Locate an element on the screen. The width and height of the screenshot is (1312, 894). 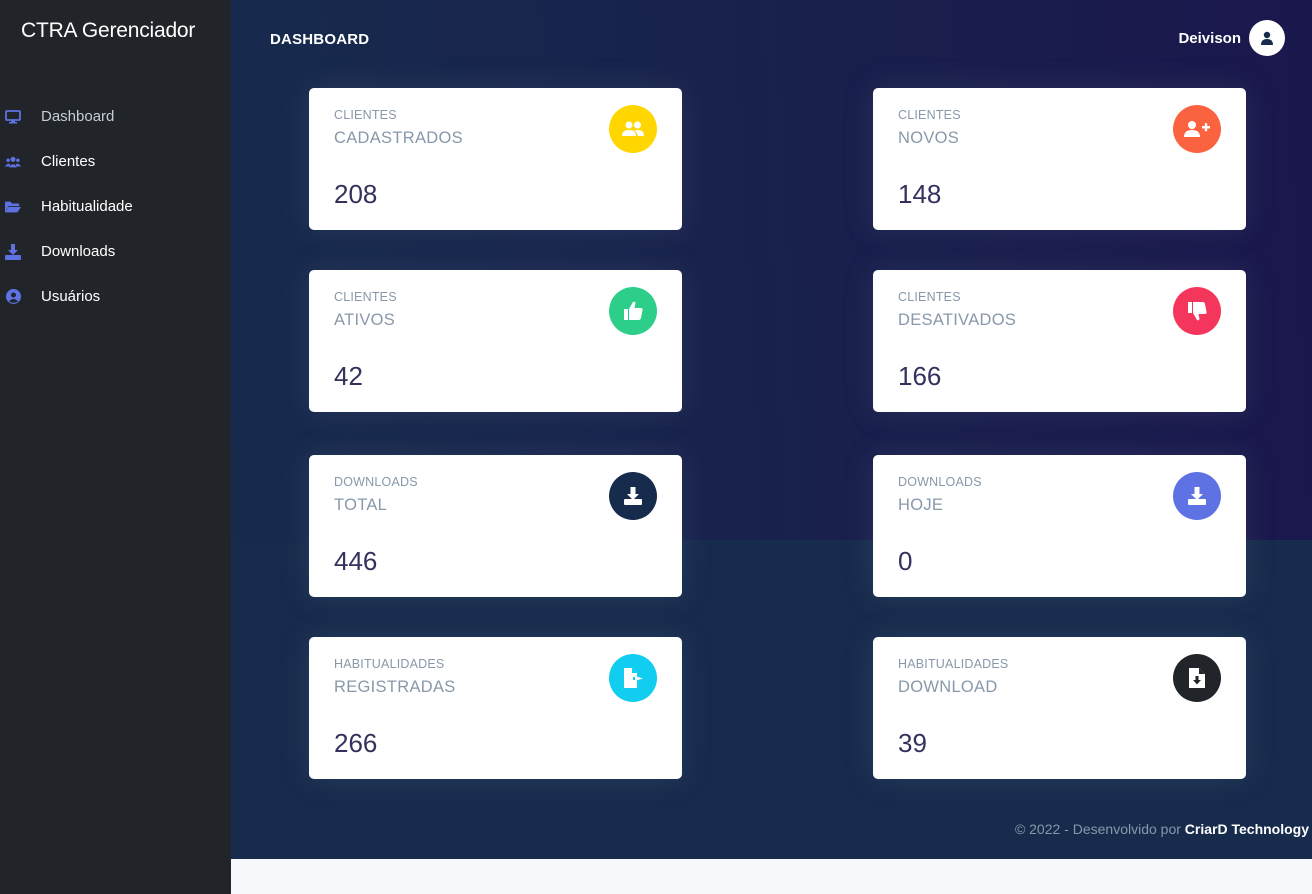
card-habitualidades-download: HABITUALIDADES DOWNLOAD 39 is located at coordinates (1059, 708).